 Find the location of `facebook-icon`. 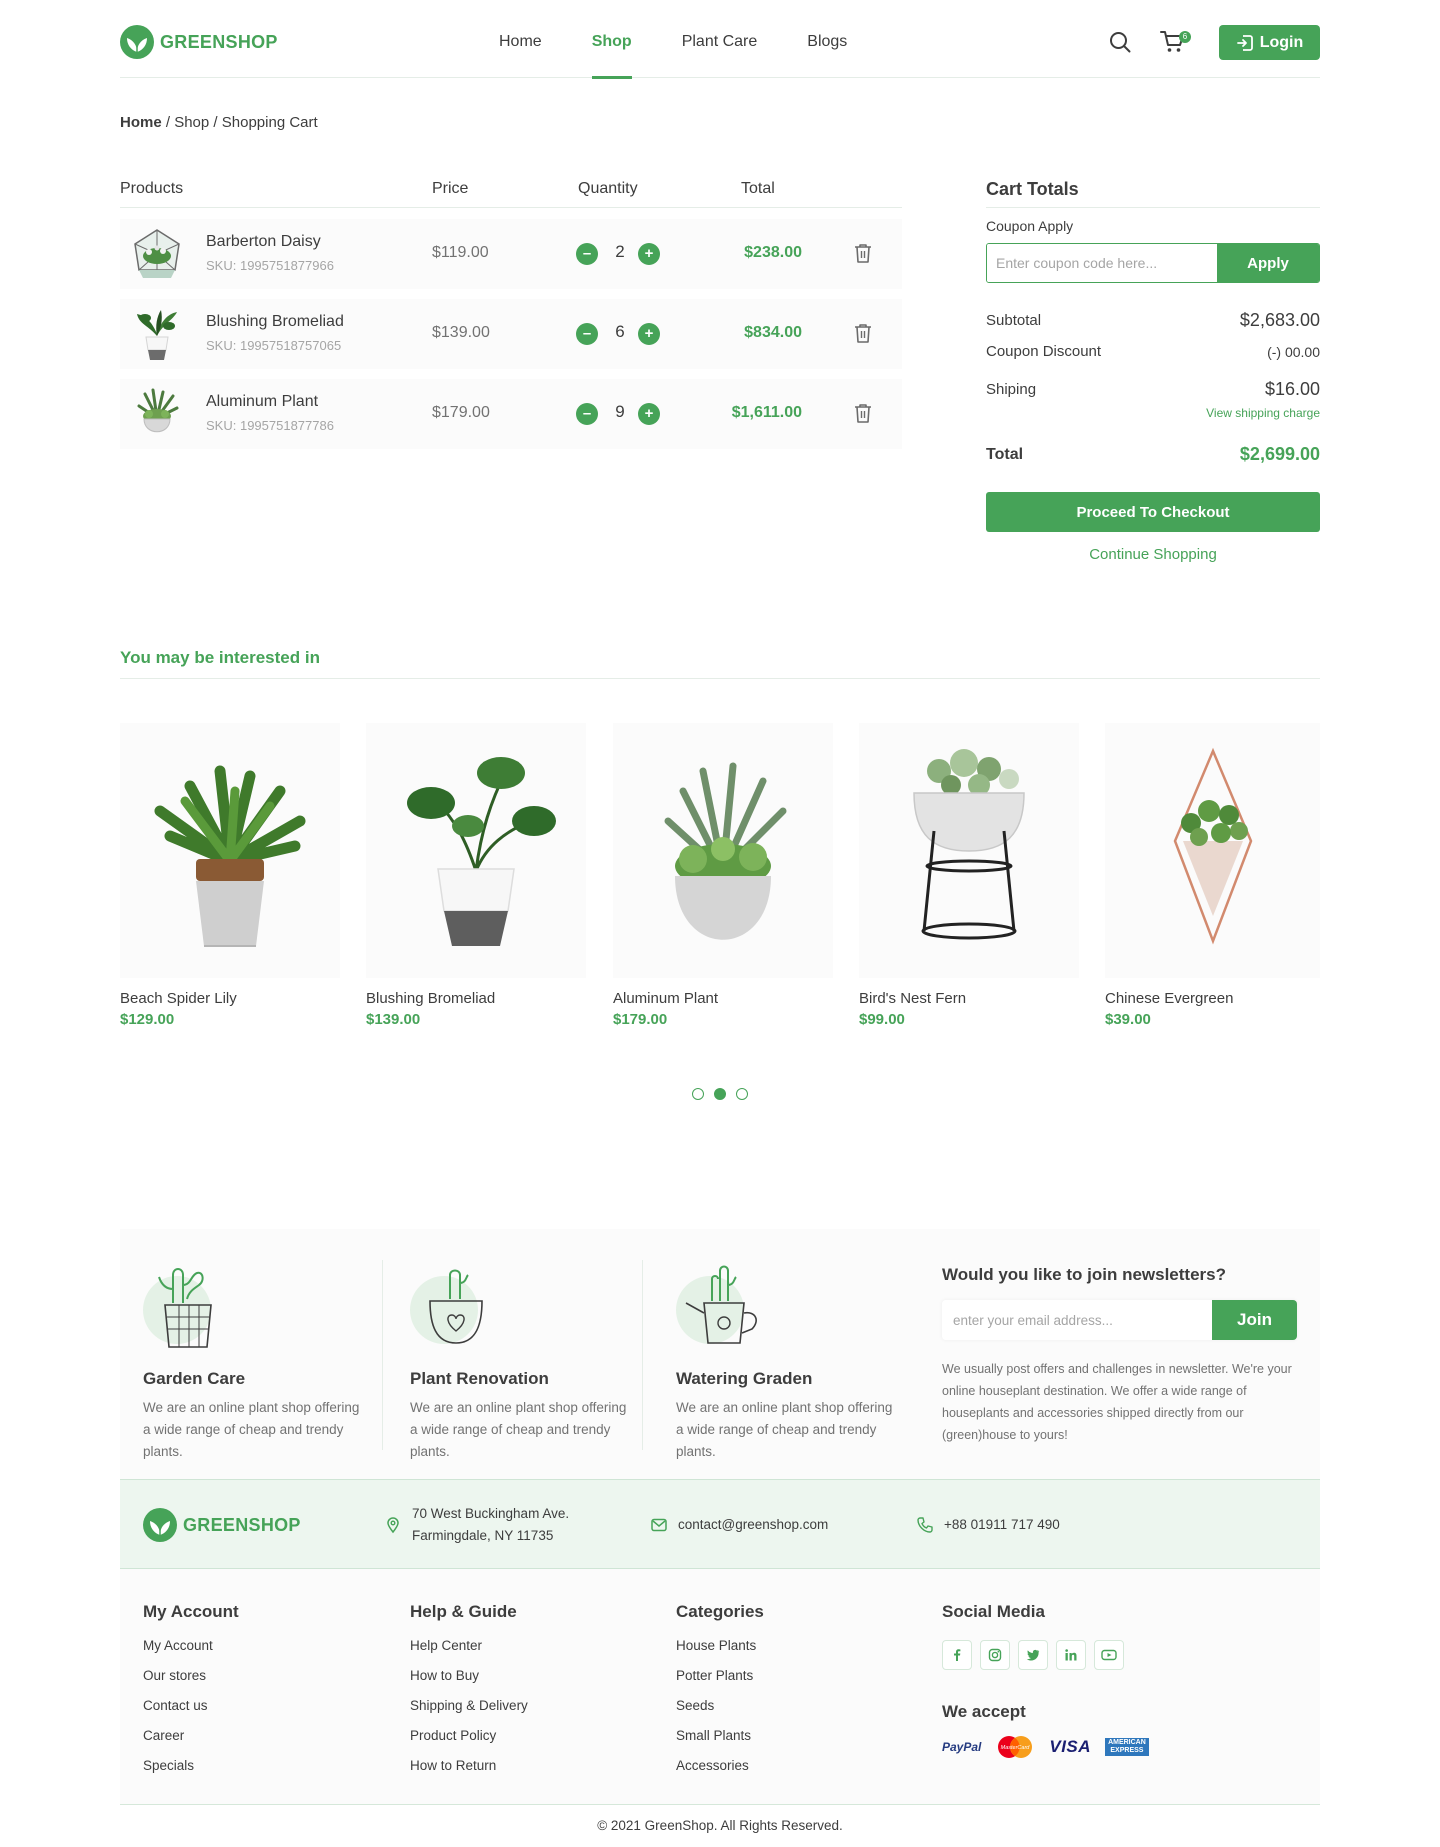

facebook-icon is located at coordinates (957, 1655).